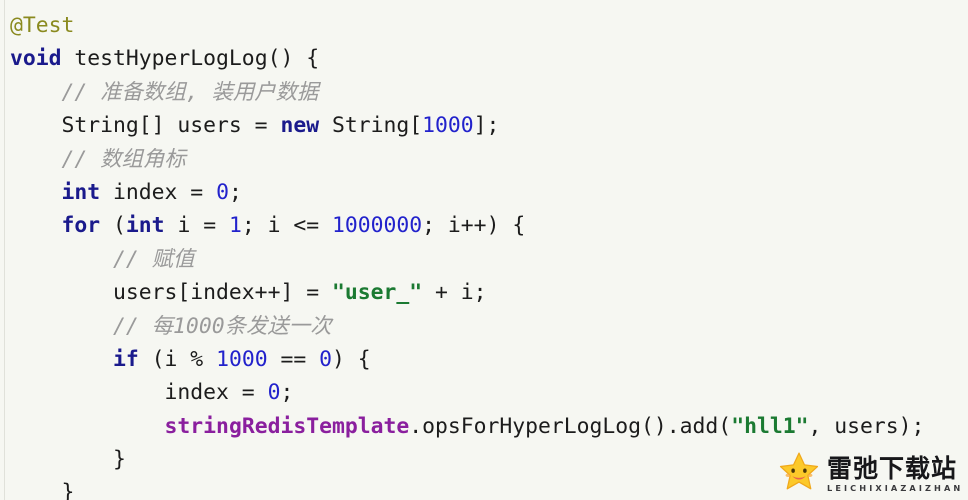 The height and width of the screenshot is (500, 968). I want to click on watermark-text-group: 雷弛下载站 LEICHIXIAZAIZHAN, so click(895, 474).